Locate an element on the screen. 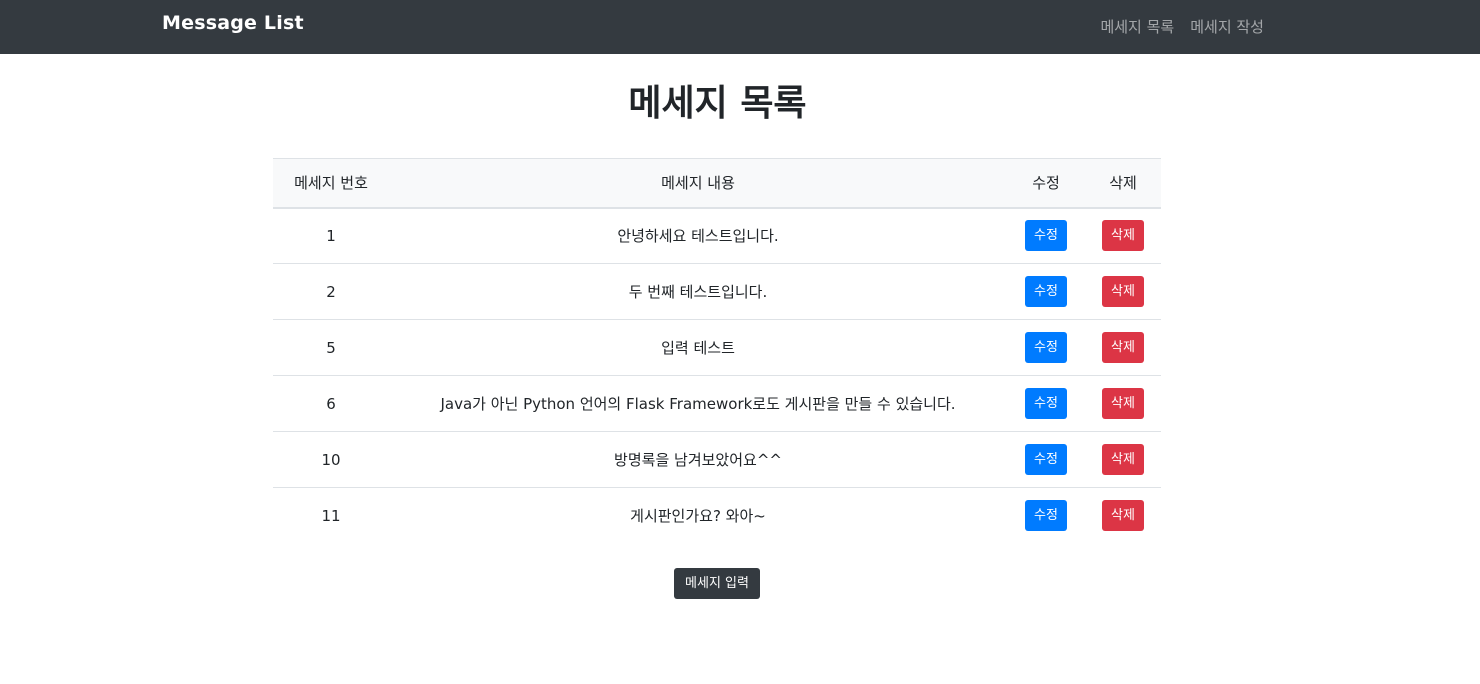 This screenshot has width=1480, height=684. navbar: Message List 메세지 목록 메세지 작성 is located at coordinates (740, 27).